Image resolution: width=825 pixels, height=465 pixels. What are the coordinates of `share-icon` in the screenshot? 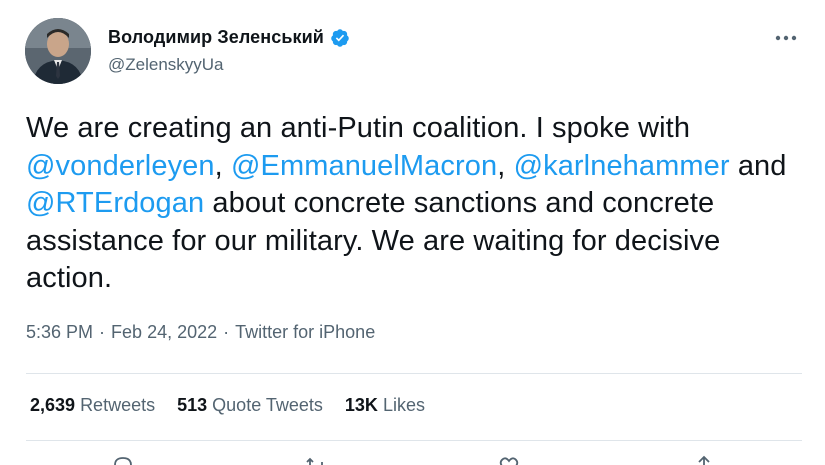 It's located at (704, 460).